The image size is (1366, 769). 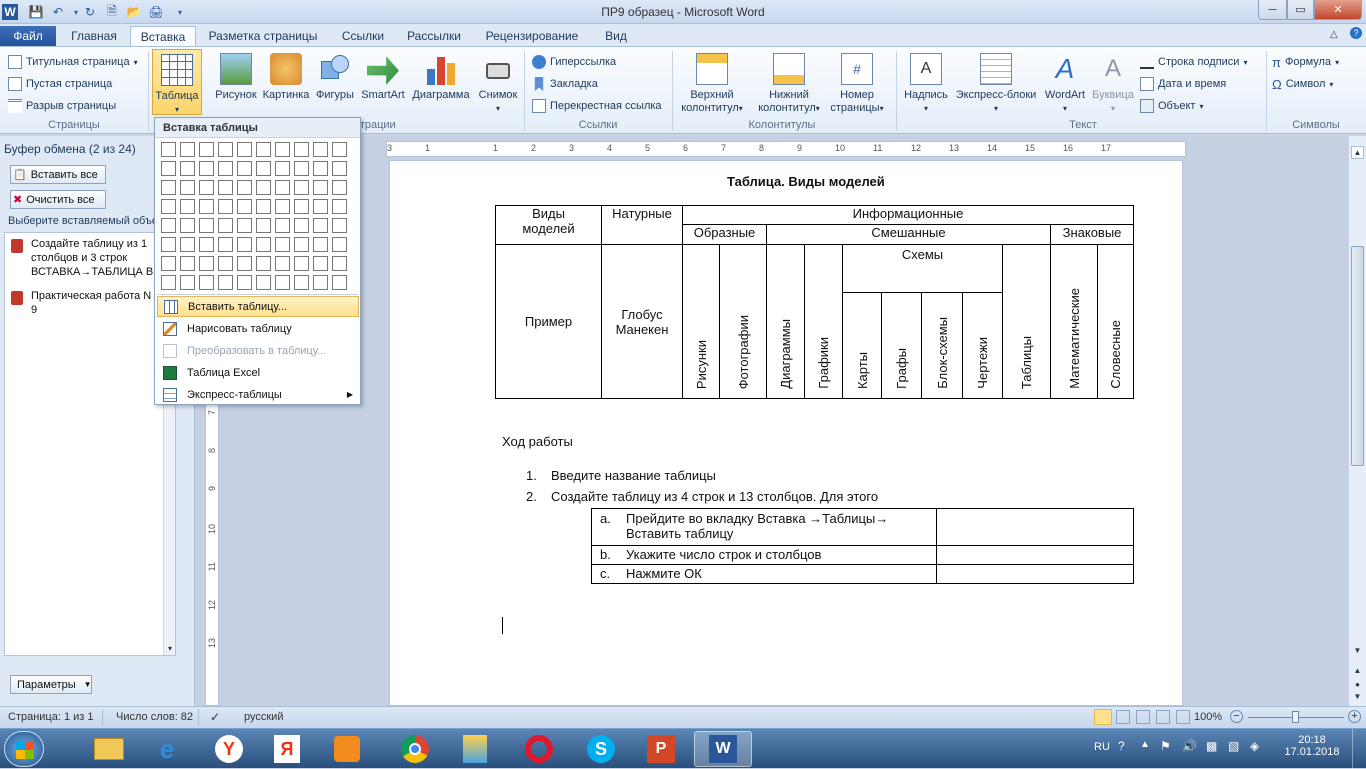 What do you see at coordinates (548, 321) in the screenshot?
I see `table-cell: Пример` at bounding box center [548, 321].